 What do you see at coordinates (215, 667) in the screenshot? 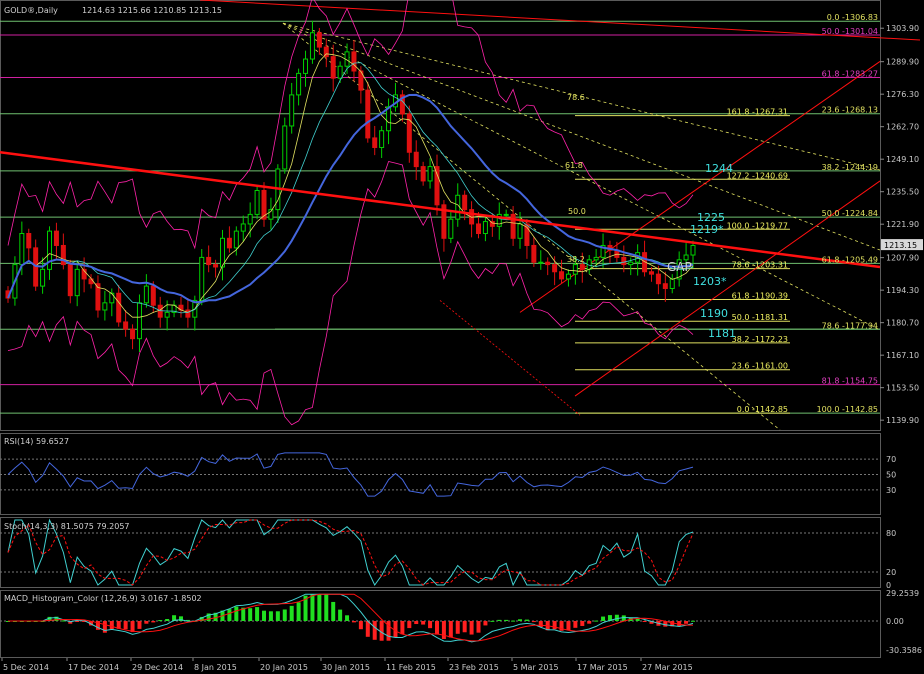
I see `time-axis-label-3: 8 Jan 2015` at bounding box center [215, 667].